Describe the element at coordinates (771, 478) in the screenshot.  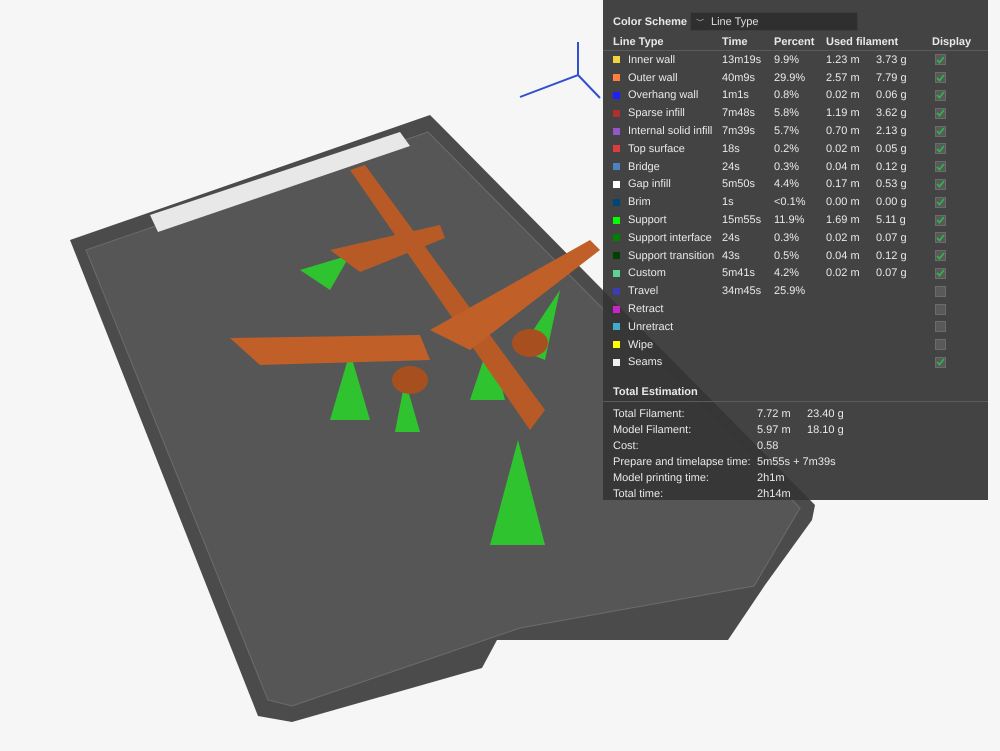
I see `total-value: 2h1m` at that location.